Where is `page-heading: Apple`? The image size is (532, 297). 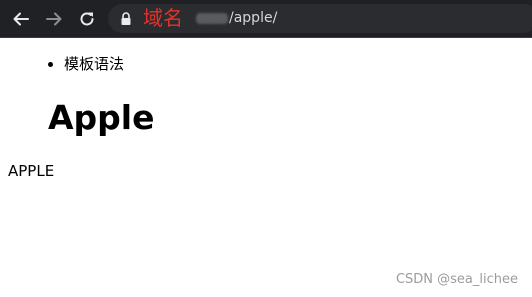
page-heading: Apple is located at coordinates (101, 117).